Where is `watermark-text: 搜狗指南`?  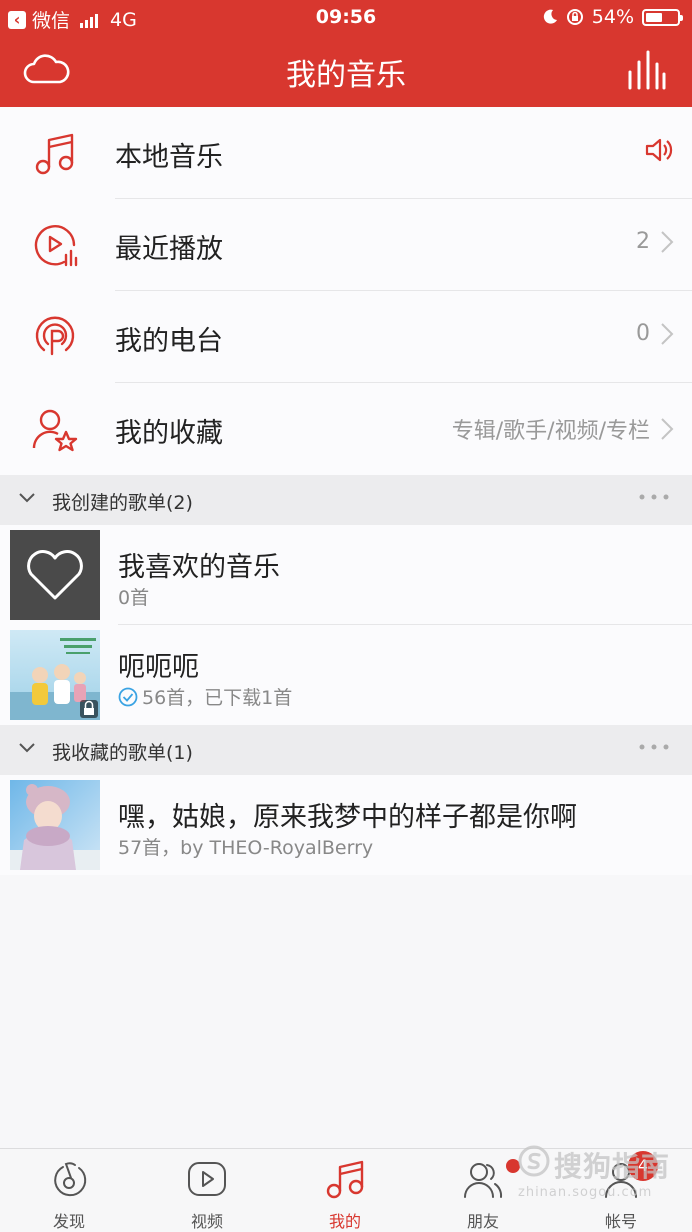 watermark-text: 搜狗指南 is located at coordinates (612, 1166).